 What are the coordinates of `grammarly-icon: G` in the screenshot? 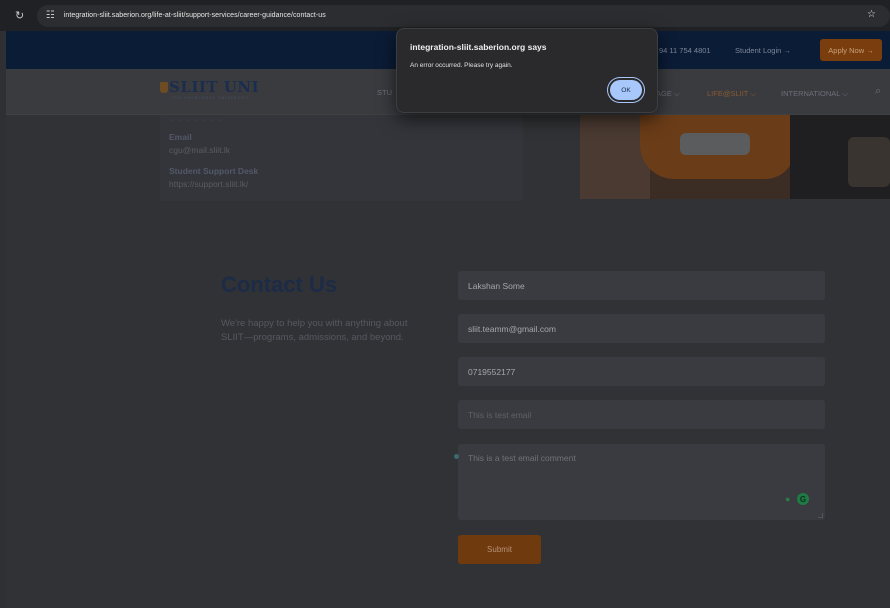 It's located at (803, 499).